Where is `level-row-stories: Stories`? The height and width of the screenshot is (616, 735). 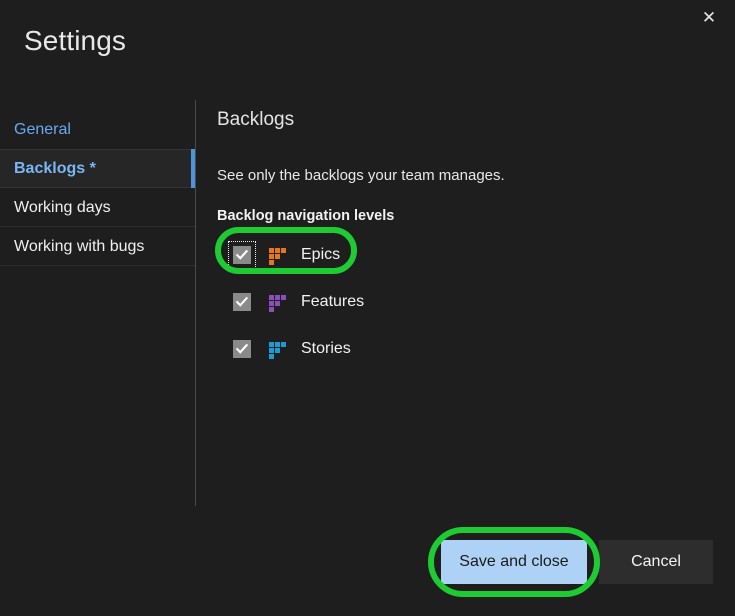 level-row-stories: Stories is located at coordinates (362, 349).